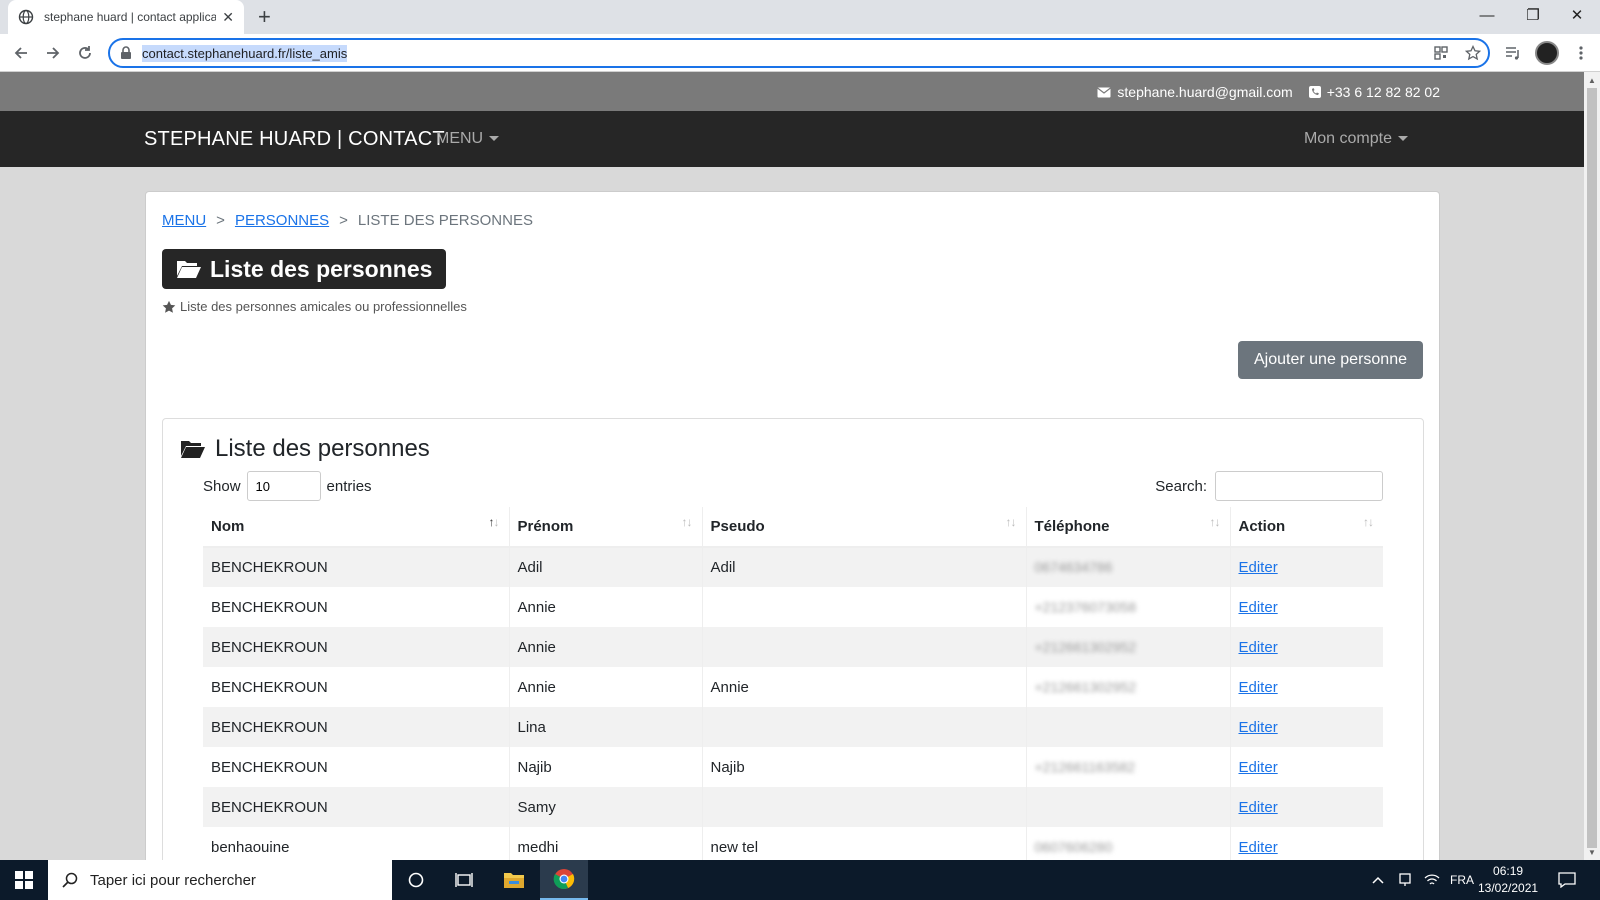 The image size is (1600, 900). What do you see at coordinates (1462, 880) in the screenshot?
I see `language-indicator: FRA` at bounding box center [1462, 880].